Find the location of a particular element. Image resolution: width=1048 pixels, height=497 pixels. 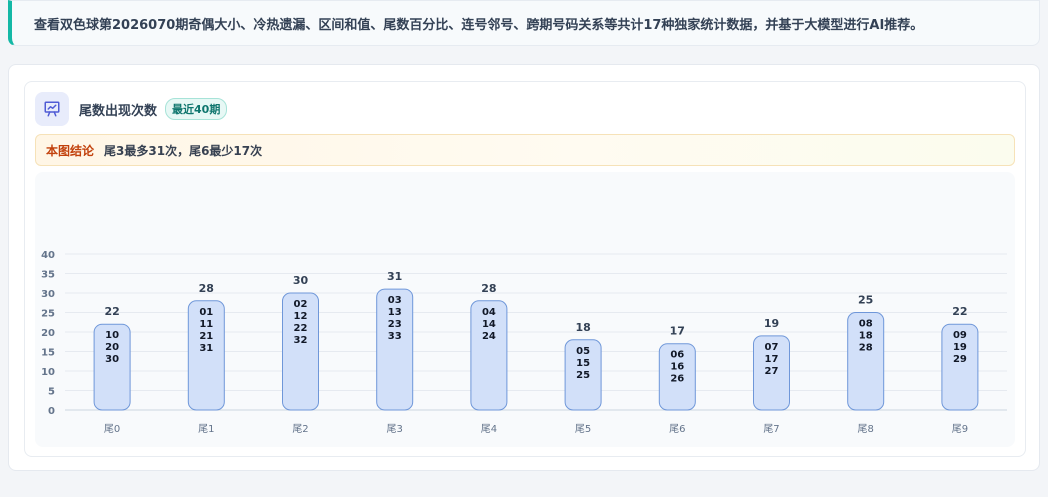

bar-value-label: 30 is located at coordinates (301, 280).